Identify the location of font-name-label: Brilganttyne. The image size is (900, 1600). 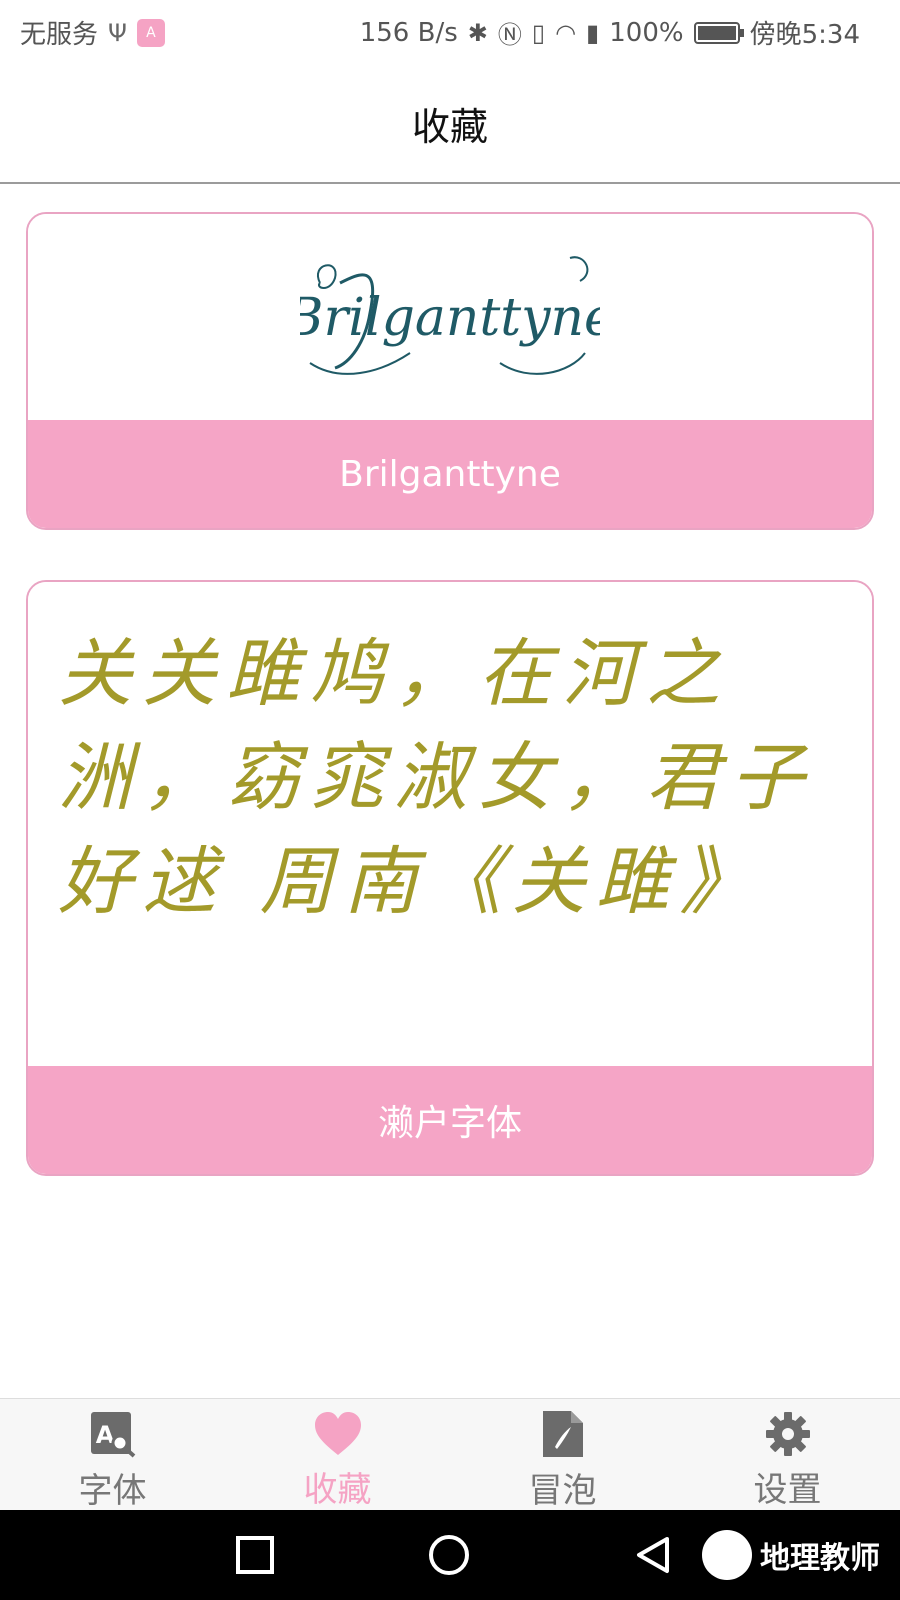
(450, 474).